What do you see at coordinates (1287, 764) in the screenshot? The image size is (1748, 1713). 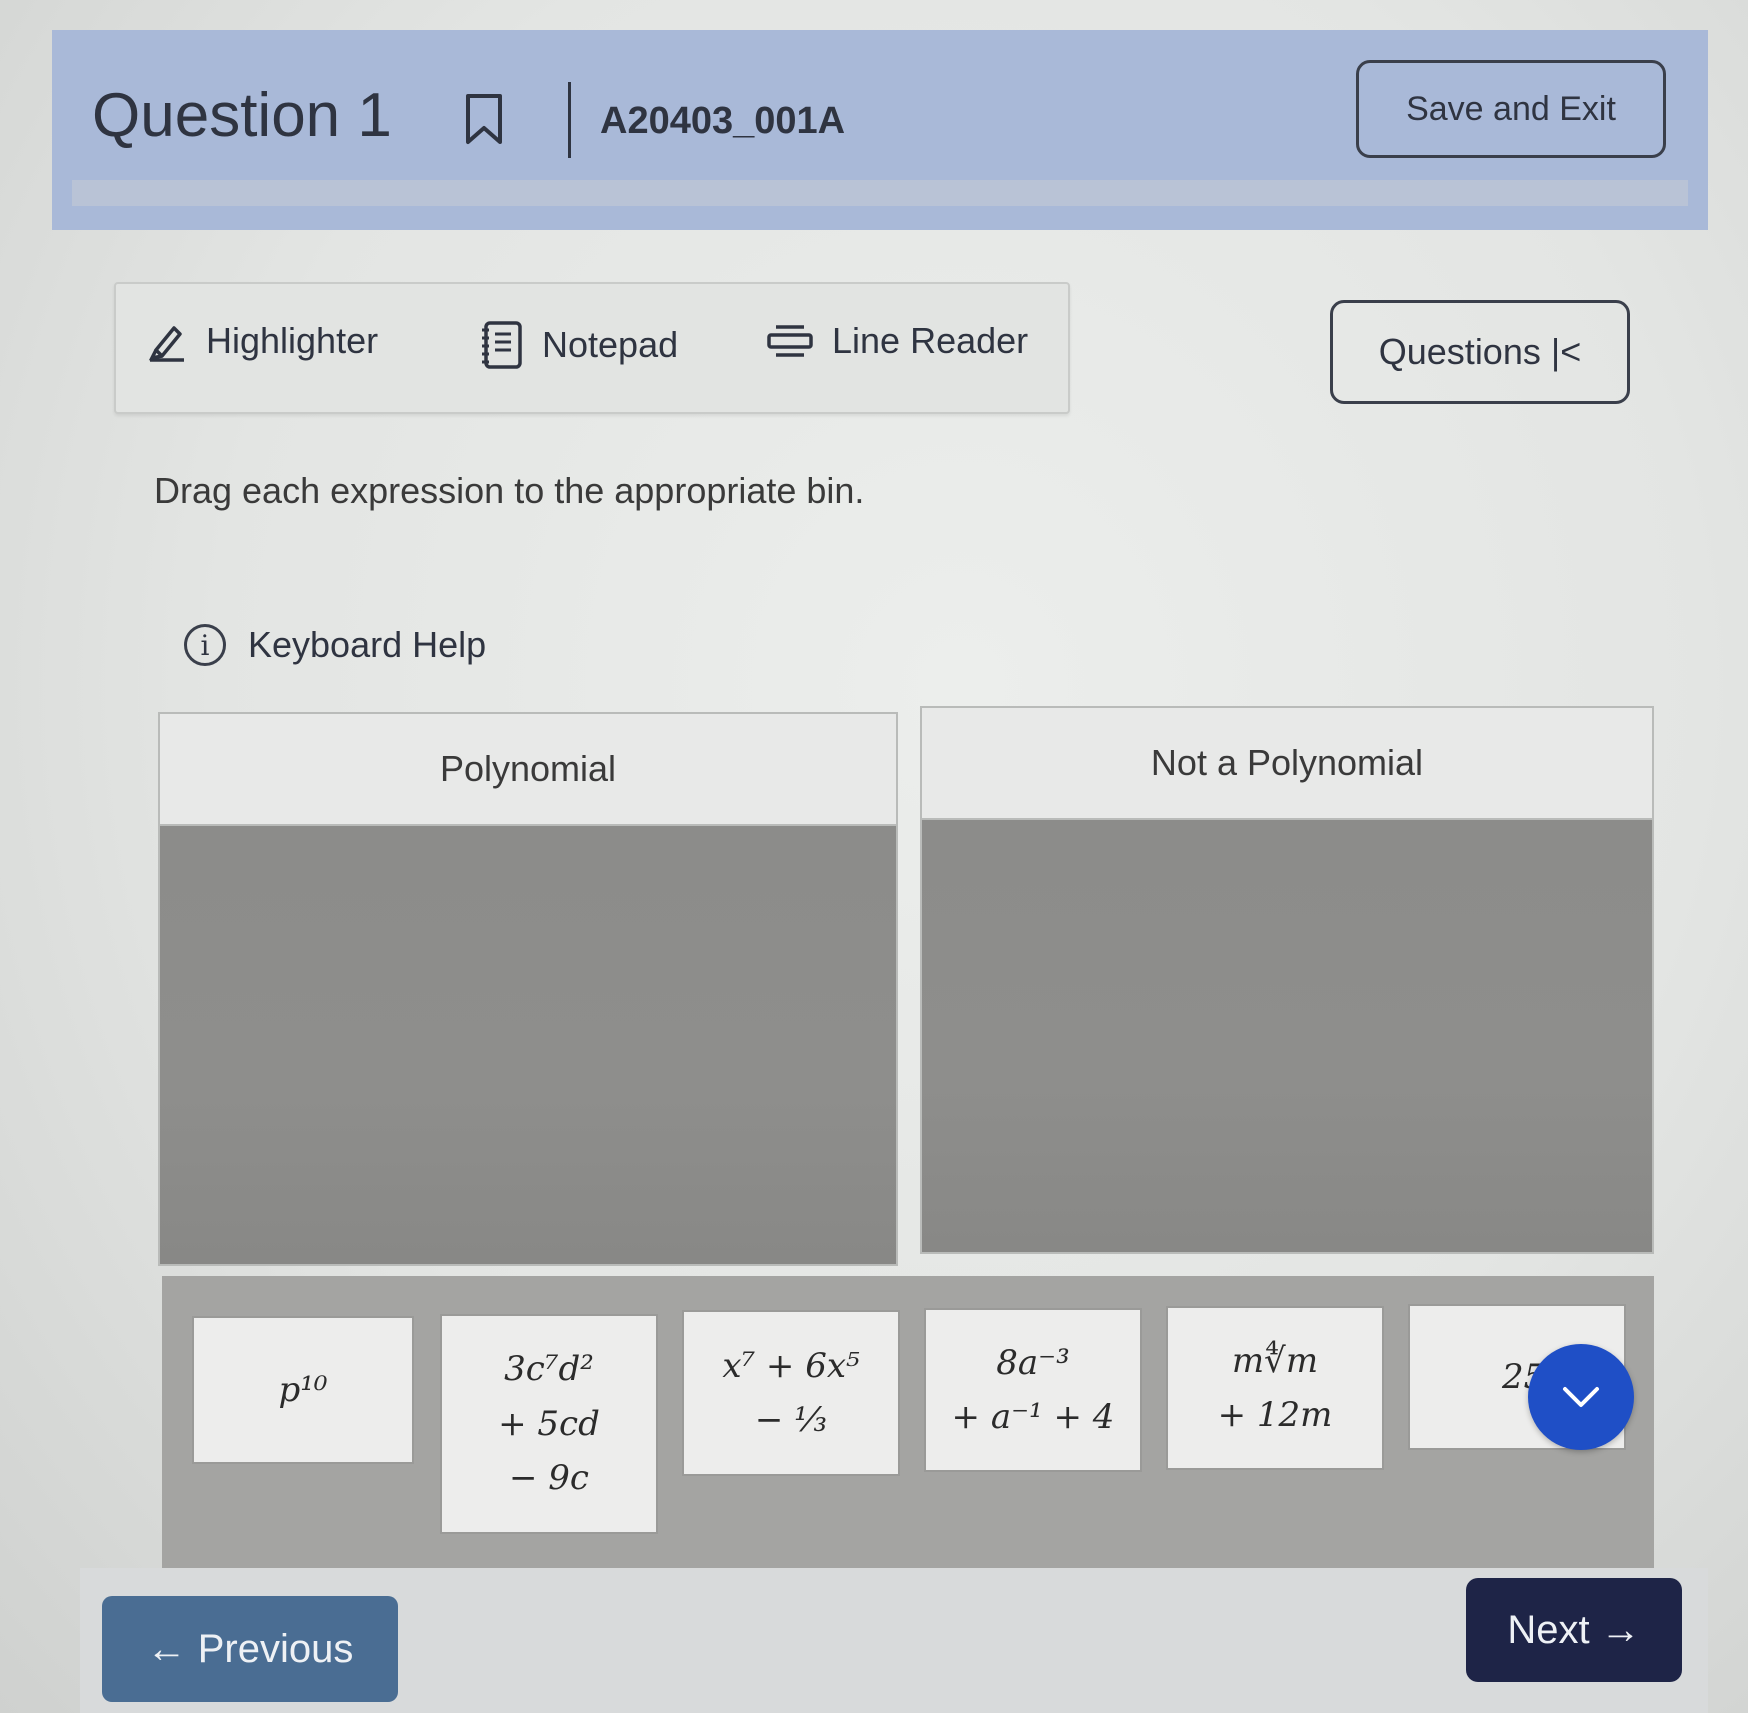 I see `bin-not-polynomial-header: Not a Polynomial` at bounding box center [1287, 764].